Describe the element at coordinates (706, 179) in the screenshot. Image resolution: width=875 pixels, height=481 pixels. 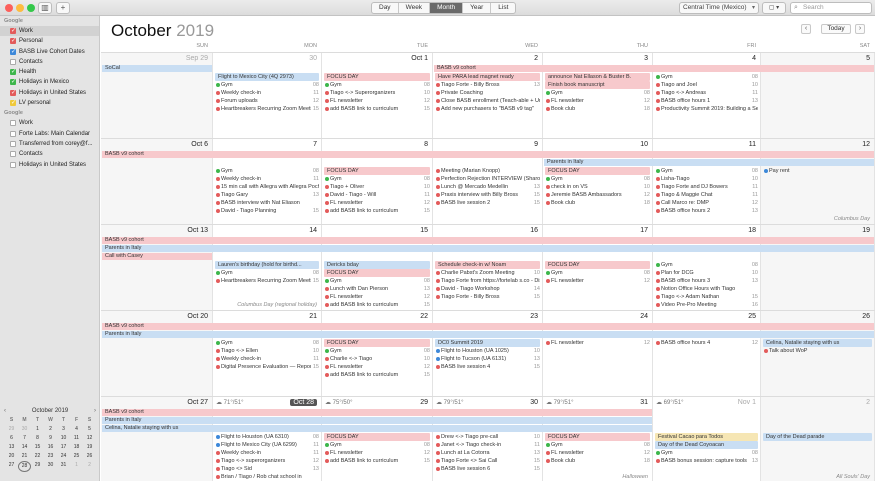
I see `calendar-event: Lisha-Tiago 10` at that location.